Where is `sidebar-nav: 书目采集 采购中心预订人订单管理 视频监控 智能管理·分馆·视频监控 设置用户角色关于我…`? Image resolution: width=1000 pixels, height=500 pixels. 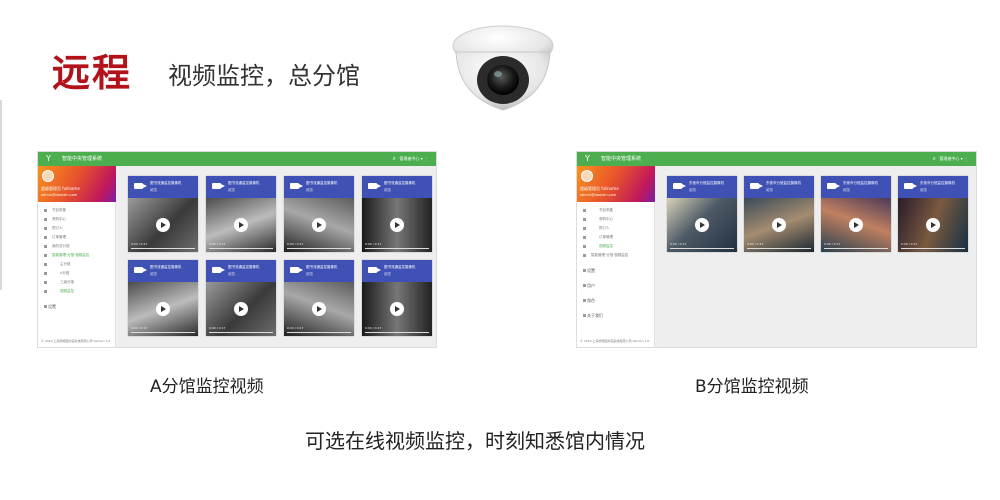
sidebar-nav: 书目采集 采购中心预订人订单管理 视频监控 智能管理·分馆·视频监控 设置用户角色关于我… is located at coordinates (616, 263).